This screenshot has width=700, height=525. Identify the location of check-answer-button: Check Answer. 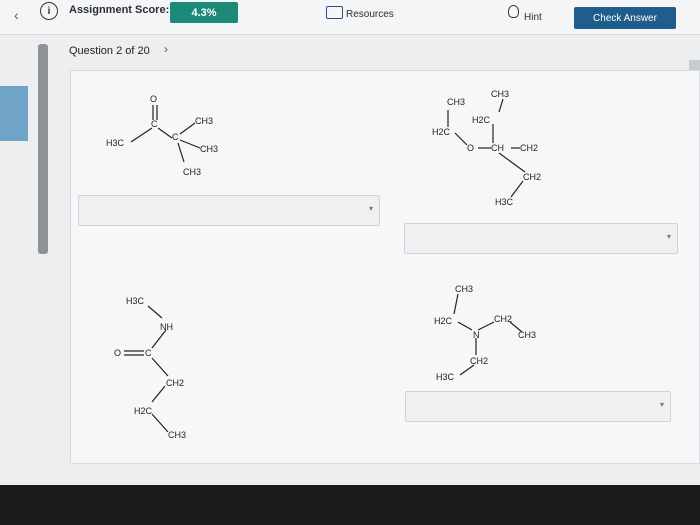
(625, 18).